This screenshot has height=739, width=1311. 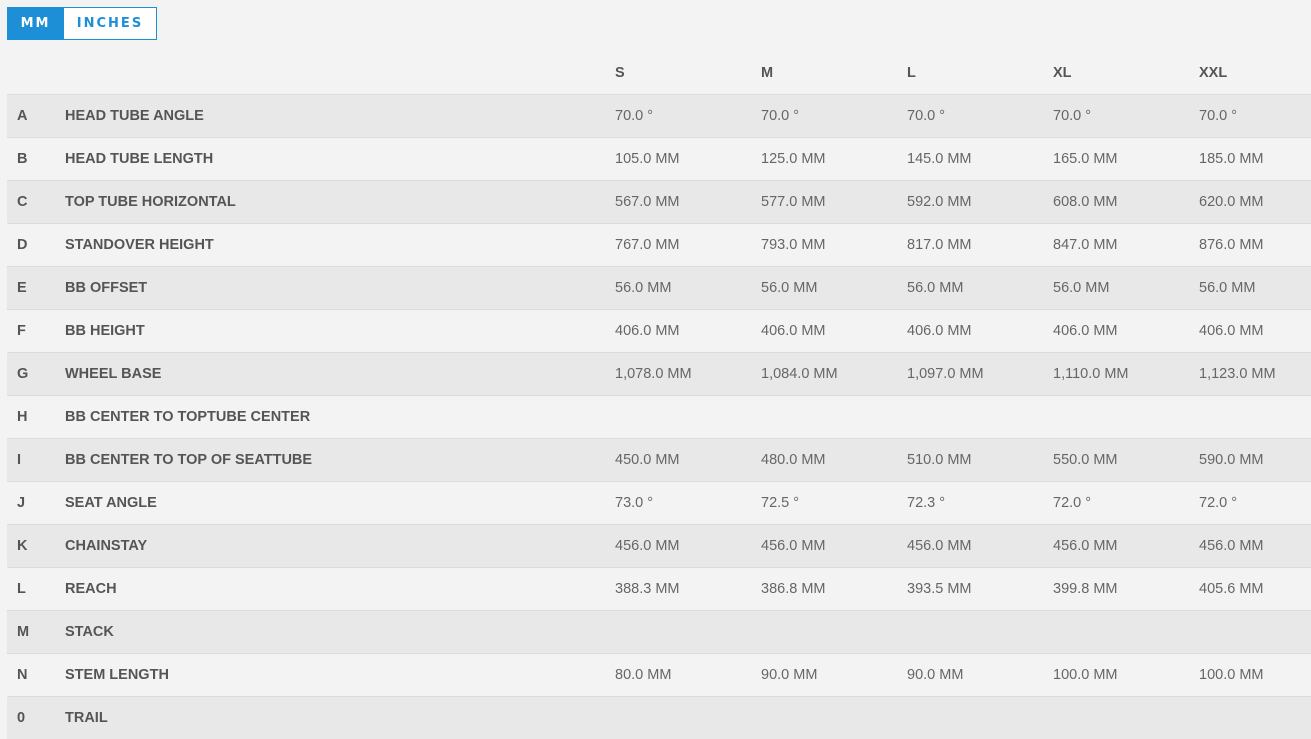 I want to click on value-cell-xl: 456.0 MM, so click(x=1126, y=546).